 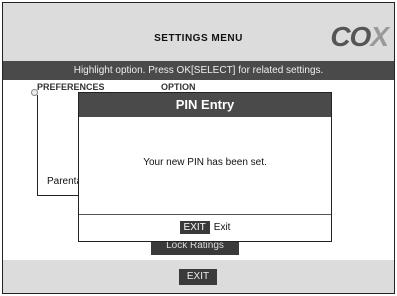 What do you see at coordinates (37, 145) in the screenshot?
I see `tree-line` at bounding box center [37, 145].